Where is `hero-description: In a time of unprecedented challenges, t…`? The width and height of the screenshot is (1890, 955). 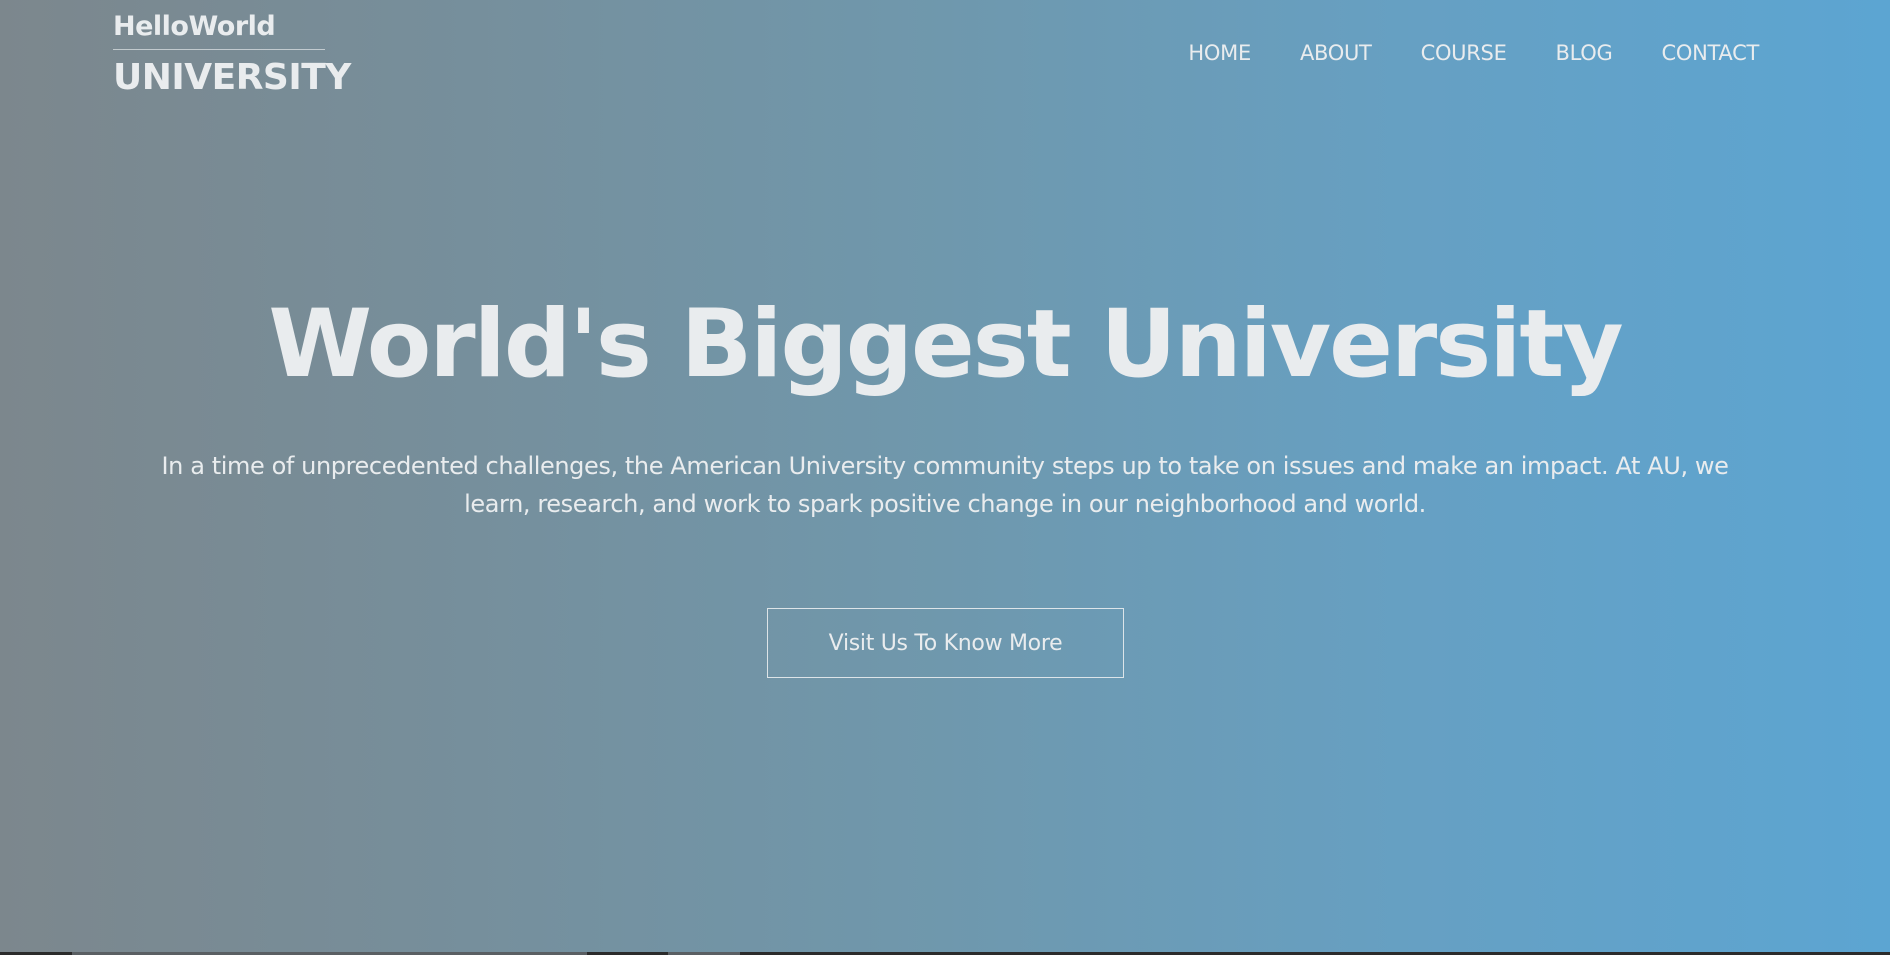
hero-description: In a time of unprecedented challenges, t… is located at coordinates (945, 485).